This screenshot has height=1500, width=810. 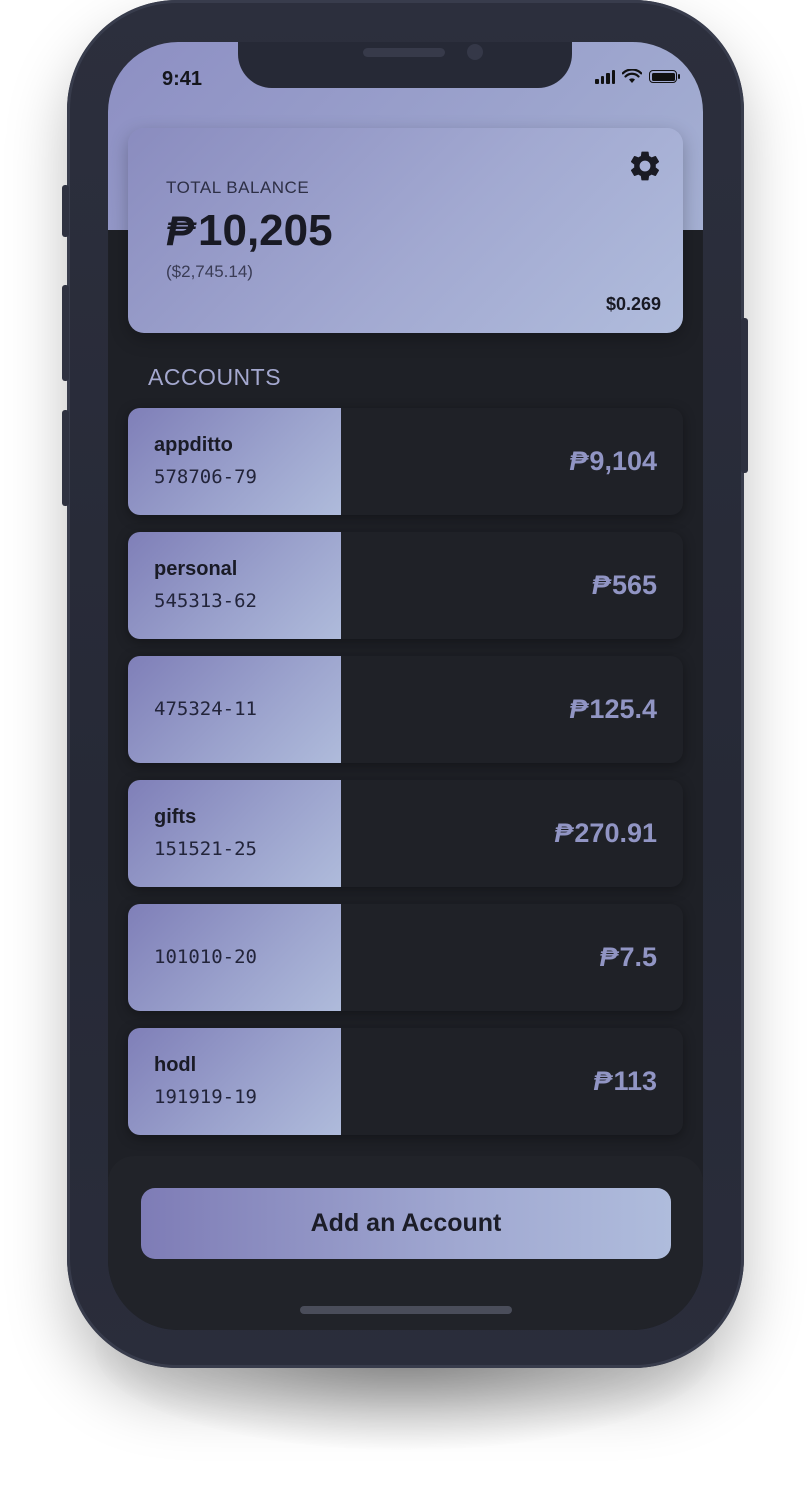 I want to click on account-badge: 101010-20, so click(x=234, y=957).